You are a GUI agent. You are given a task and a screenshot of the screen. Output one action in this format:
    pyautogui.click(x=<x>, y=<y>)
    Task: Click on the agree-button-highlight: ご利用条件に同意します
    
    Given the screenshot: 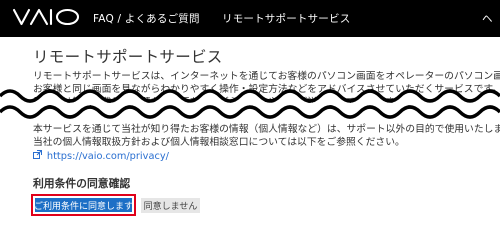 What is the action you would take?
    pyautogui.click(x=83, y=205)
    